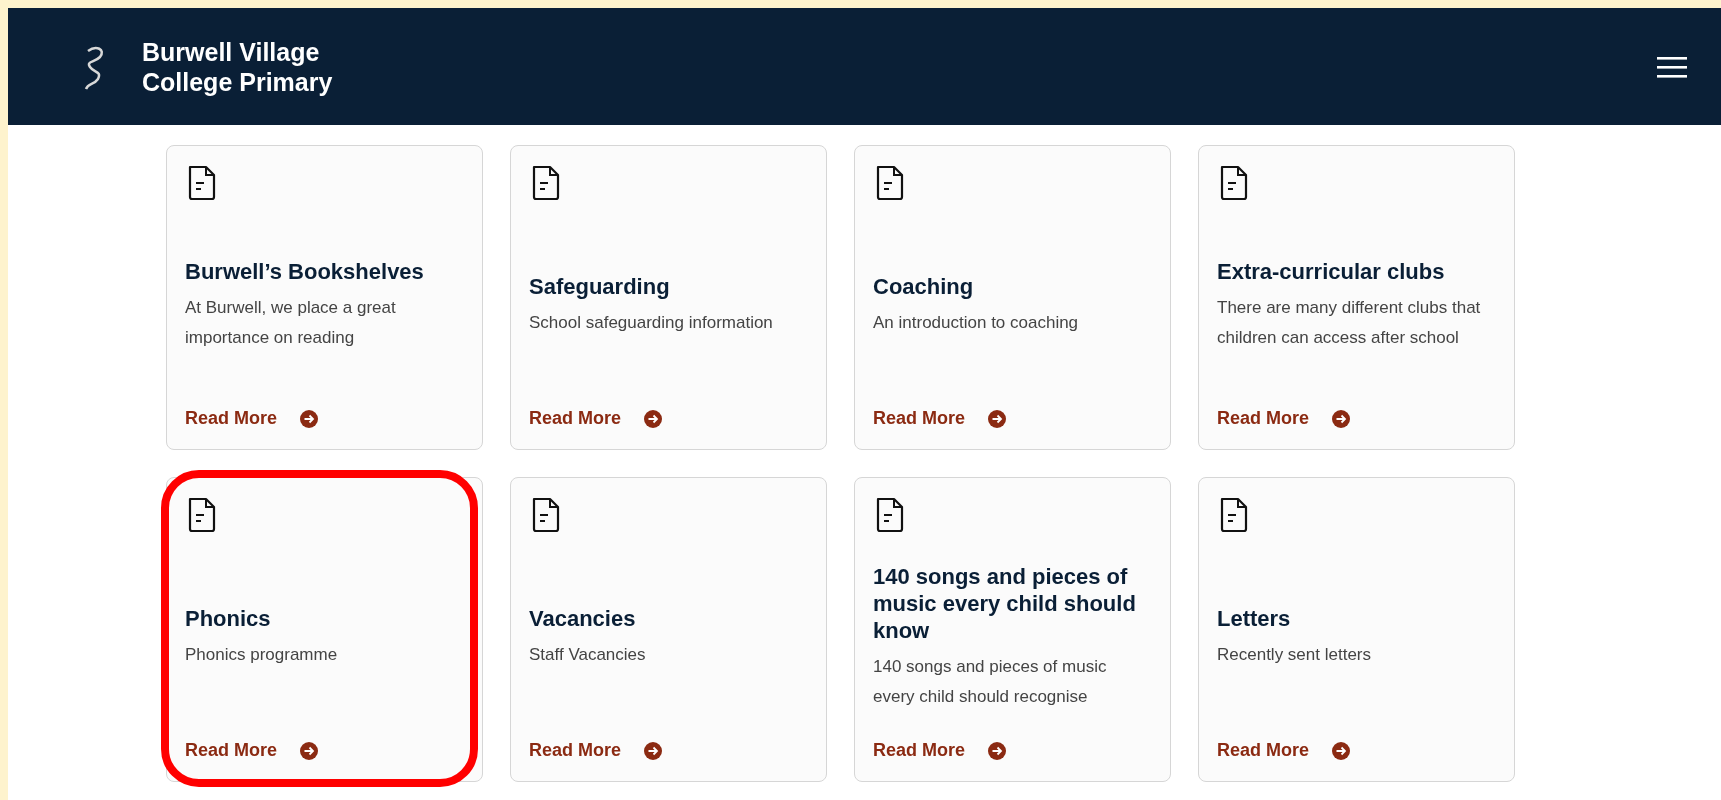  What do you see at coordinates (600, 286) in the screenshot?
I see `card-title: Safeguarding` at bounding box center [600, 286].